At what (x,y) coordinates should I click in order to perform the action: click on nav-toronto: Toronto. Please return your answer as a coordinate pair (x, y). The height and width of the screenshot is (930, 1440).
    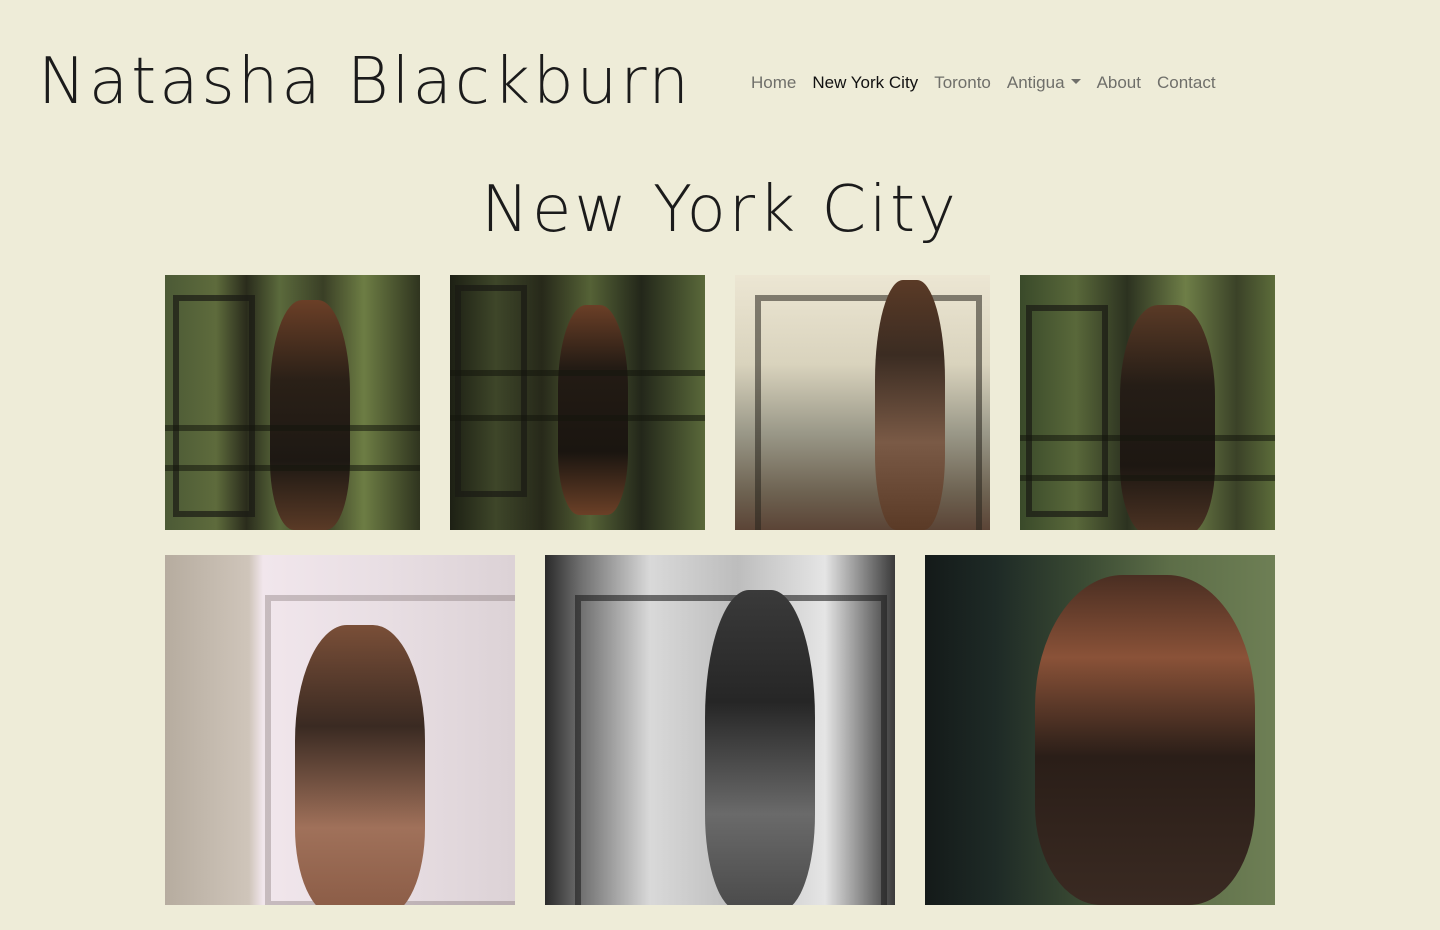
    Looking at the image, I should click on (962, 83).